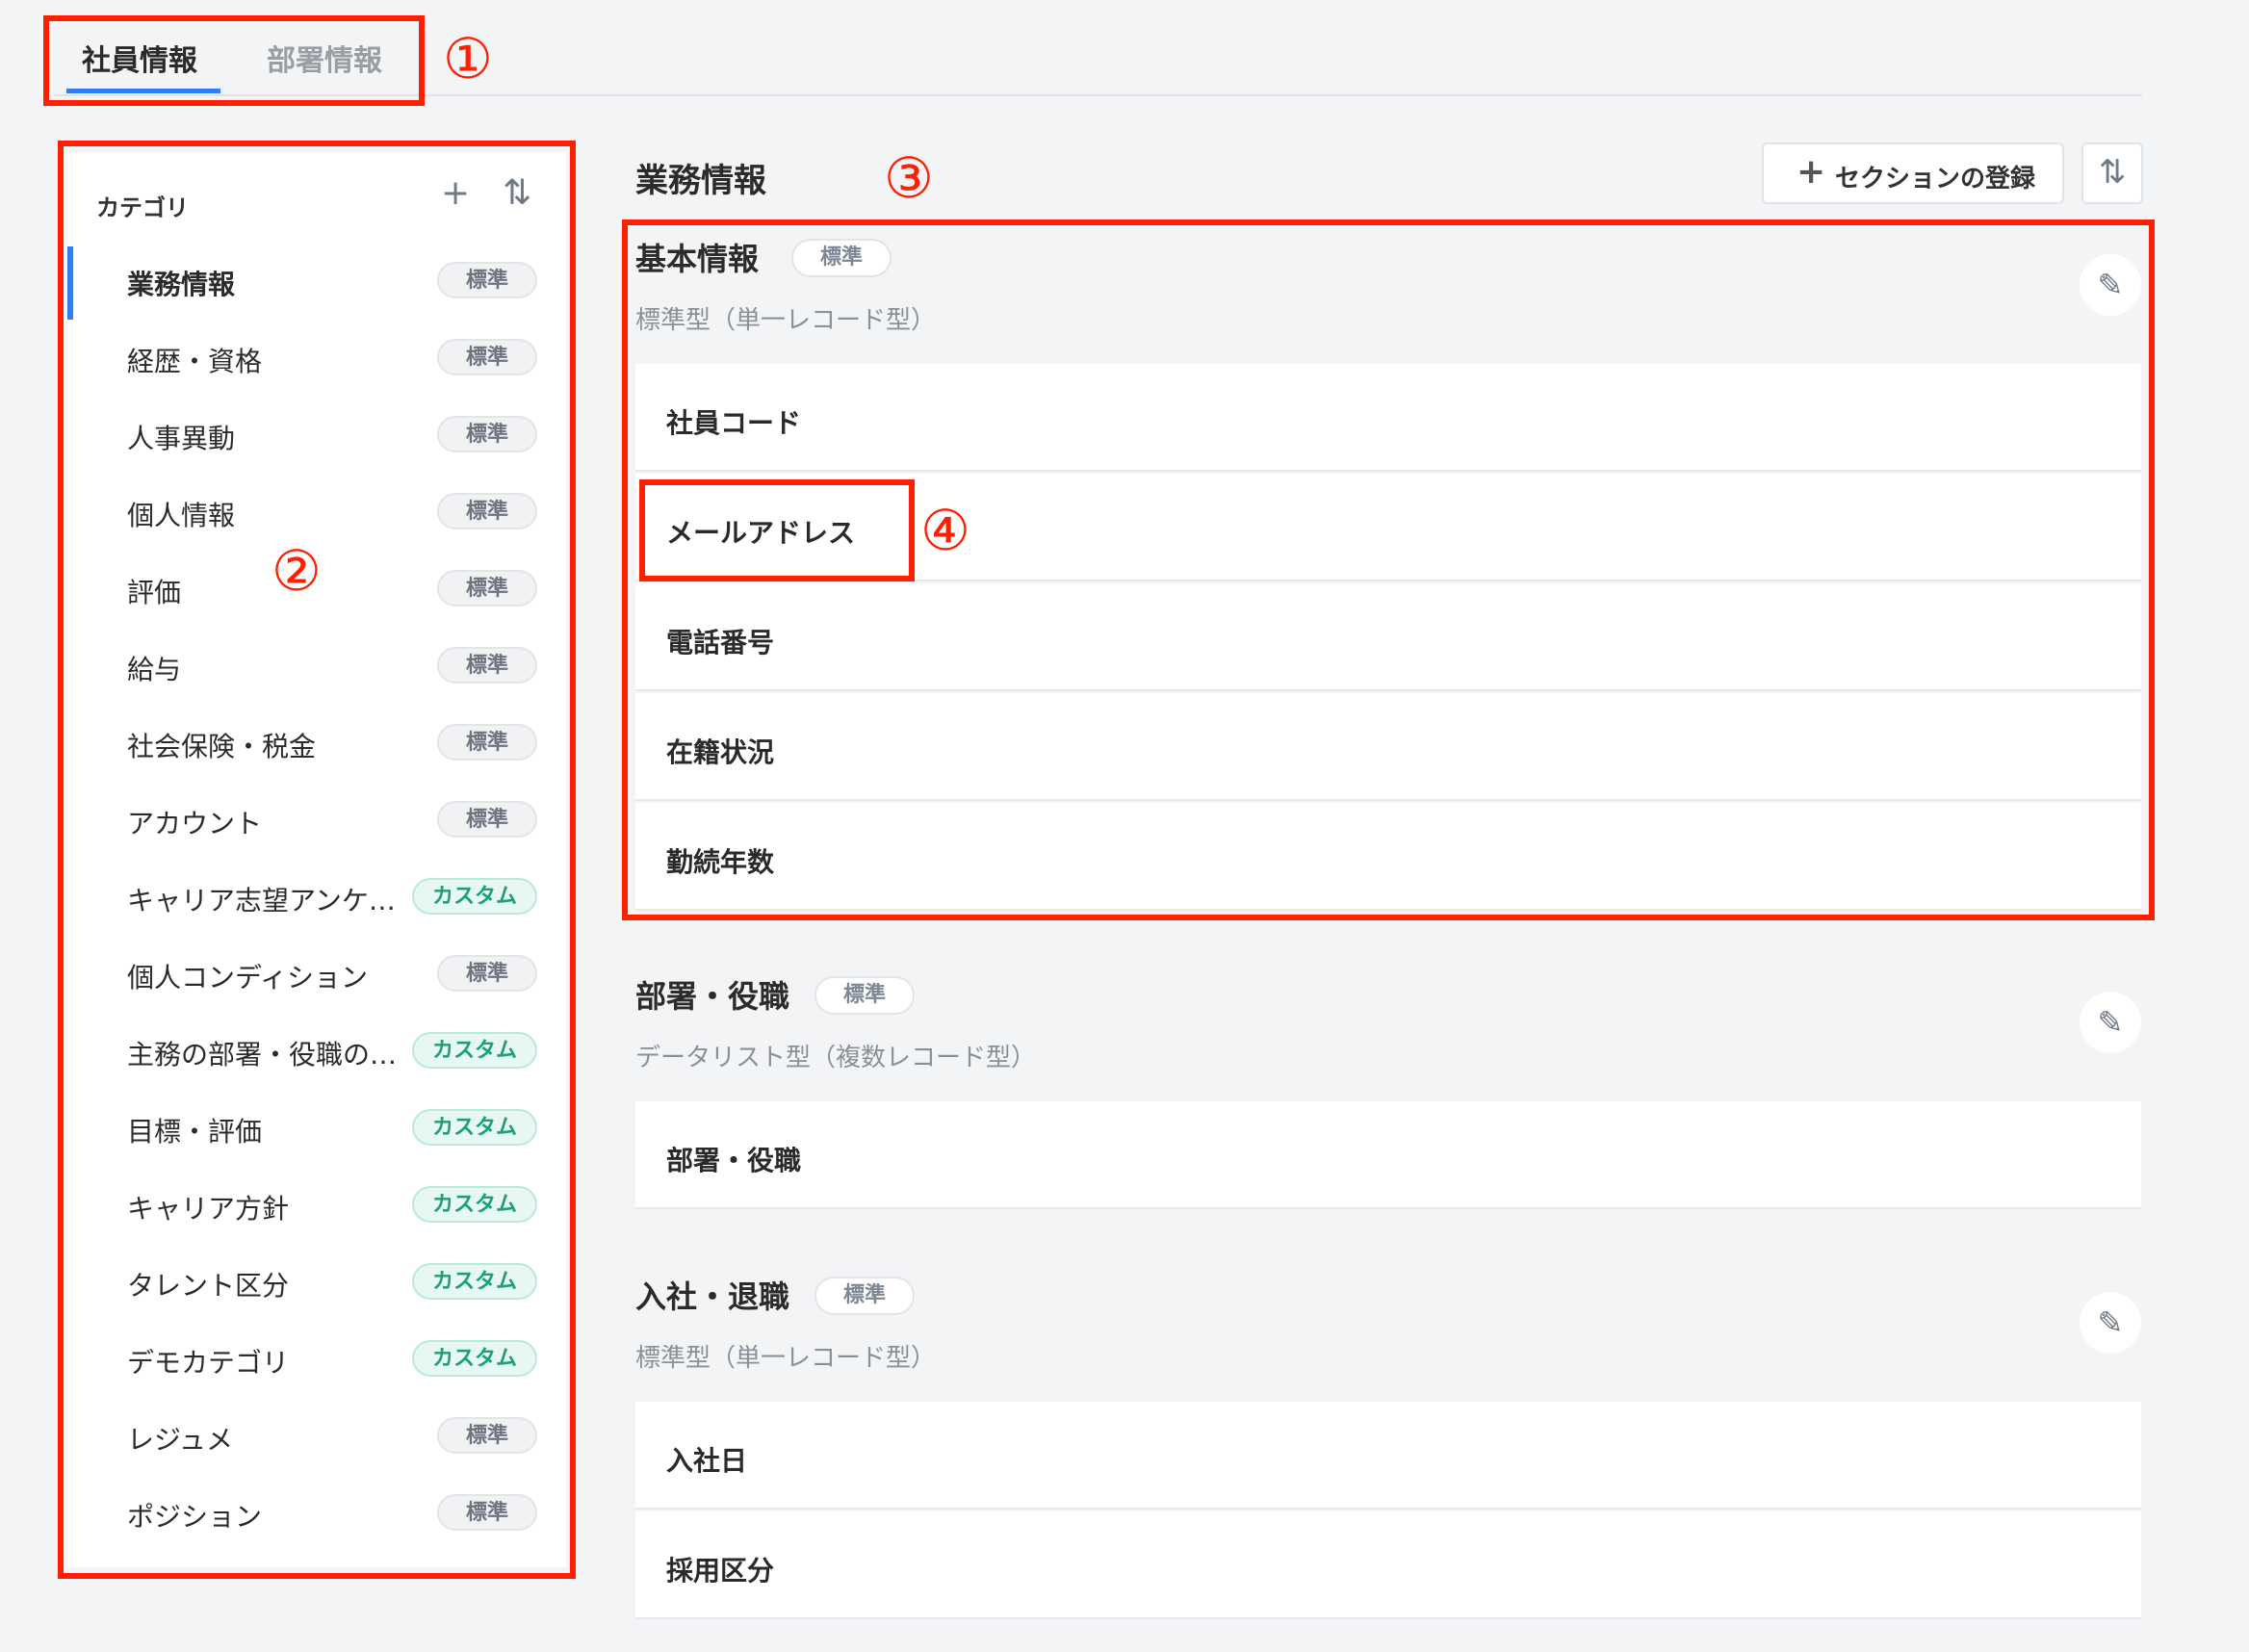 The width and height of the screenshot is (2249, 1652). I want to click on section-subtitle: データリスト型（複数レコード型）, so click(836, 1058).